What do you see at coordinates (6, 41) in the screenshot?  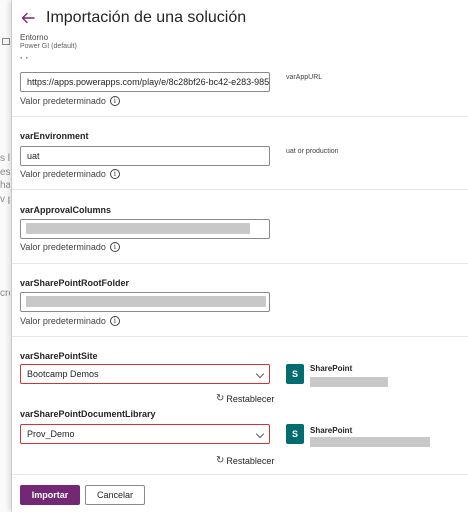 I see `mail-icon` at bounding box center [6, 41].